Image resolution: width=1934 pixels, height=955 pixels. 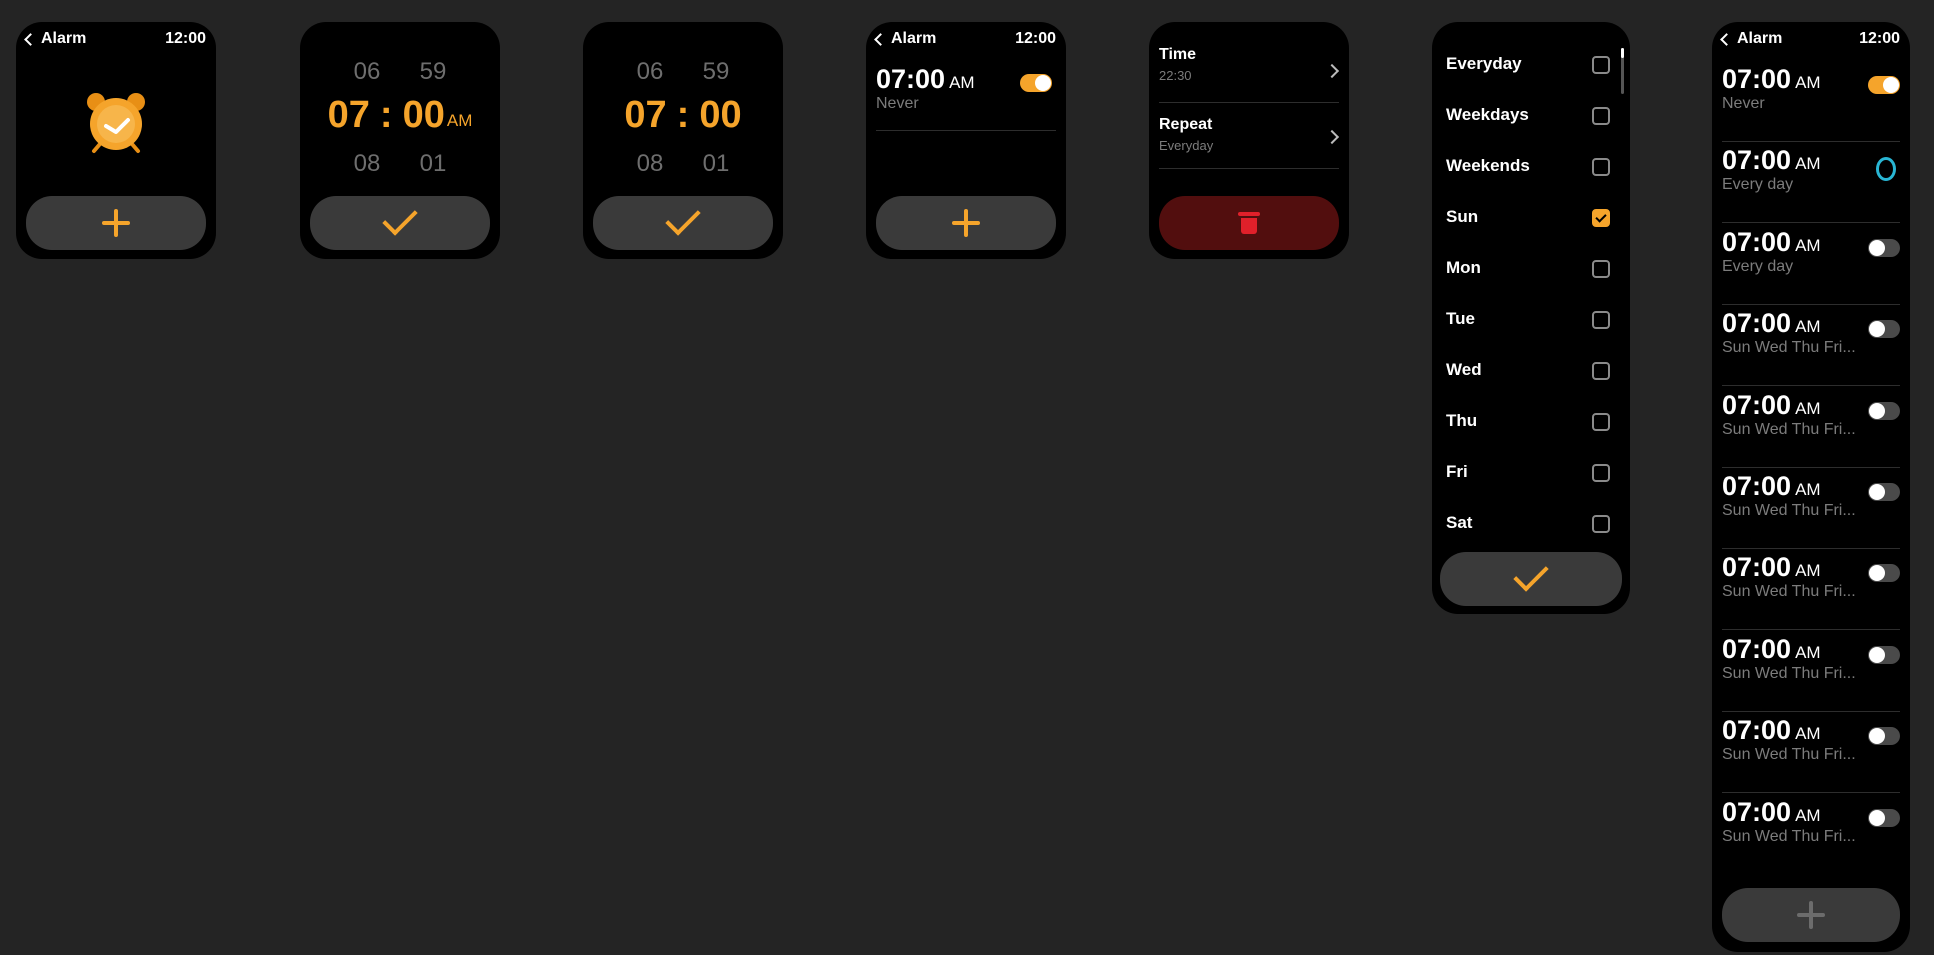 What do you see at coordinates (1622, 71) in the screenshot?
I see `scroll-indicator` at bounding box center [1622, 71].